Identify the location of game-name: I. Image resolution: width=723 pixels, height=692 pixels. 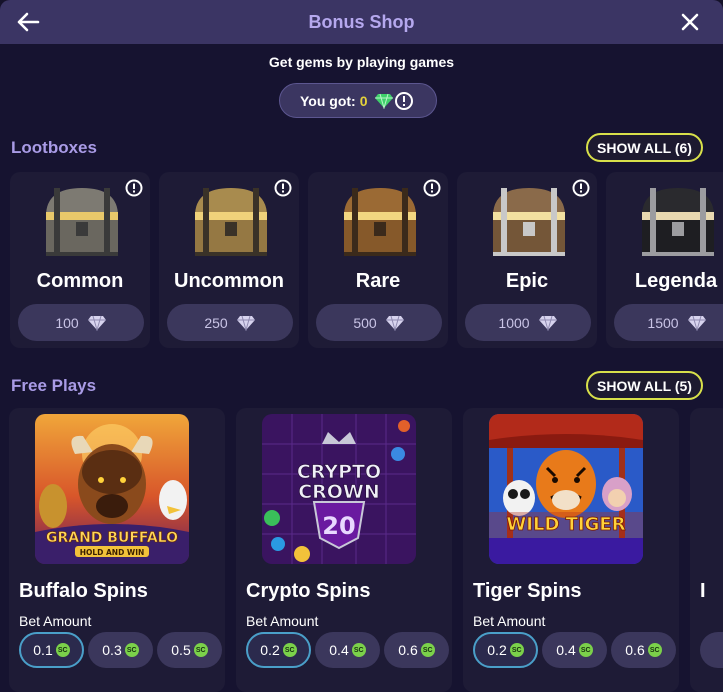
(703, 591).